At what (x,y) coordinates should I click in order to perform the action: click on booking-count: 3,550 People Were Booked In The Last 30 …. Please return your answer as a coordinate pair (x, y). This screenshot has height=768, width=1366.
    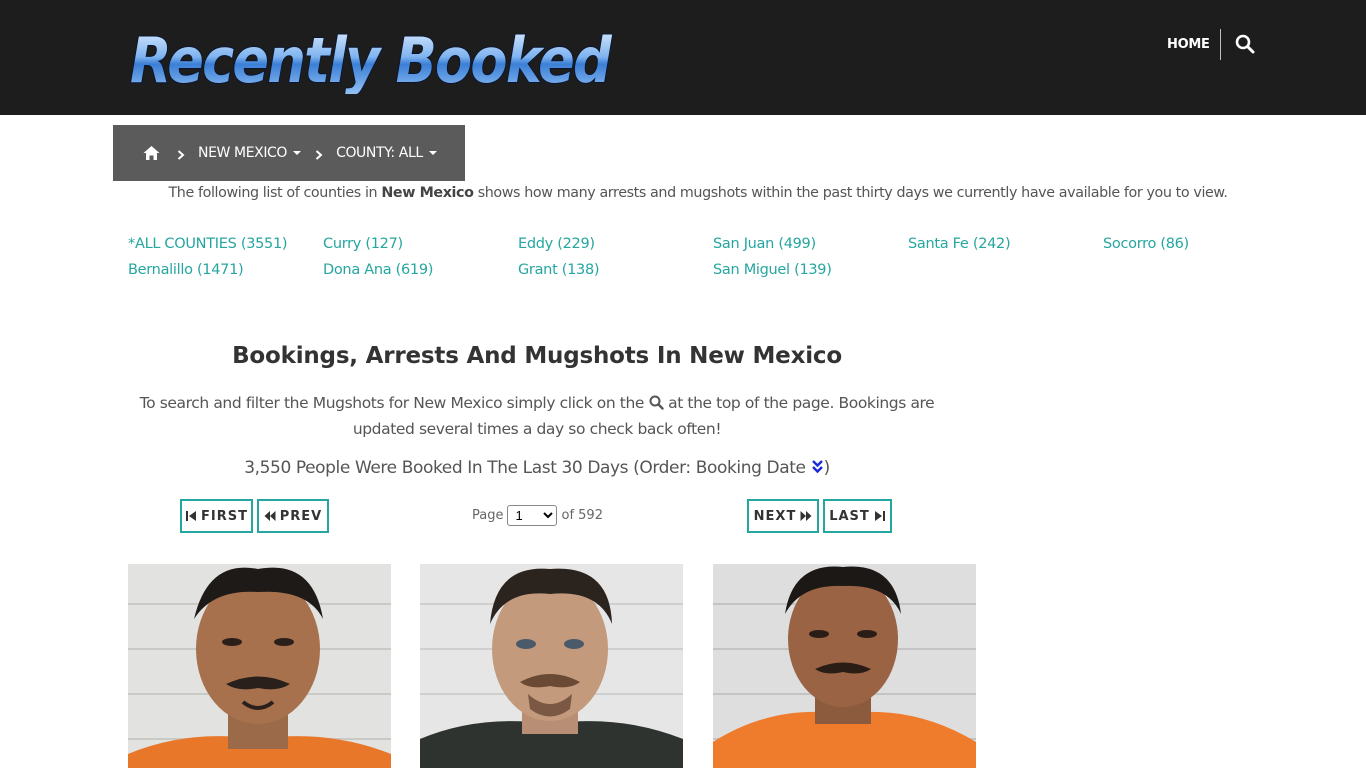
    Looking at the image, I should click on (537, 468).